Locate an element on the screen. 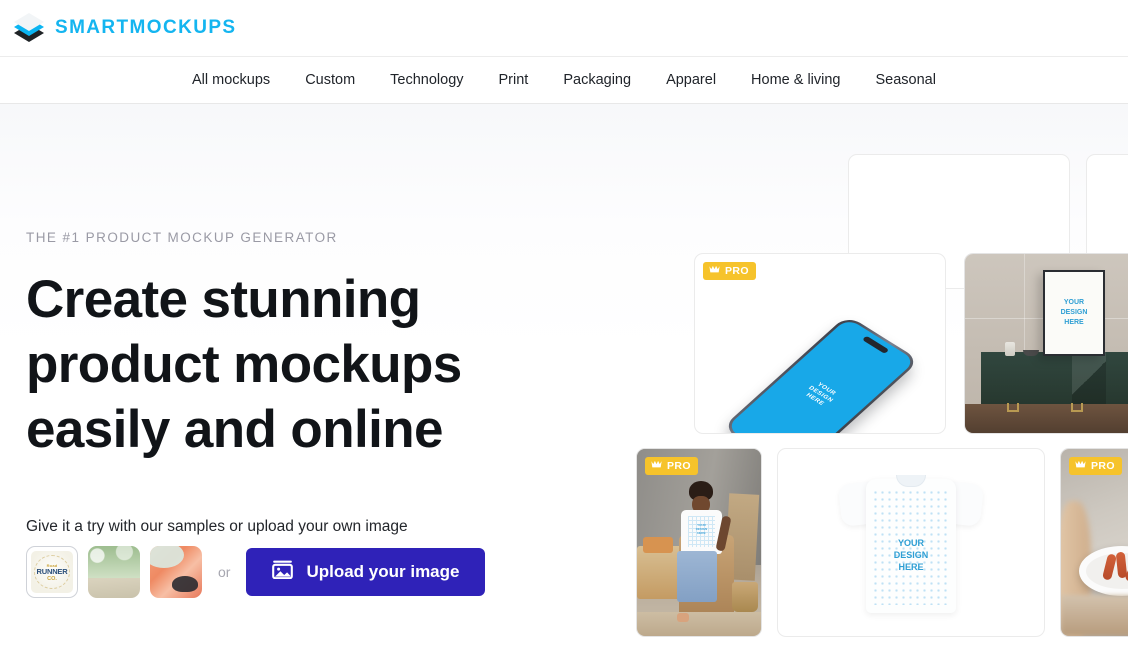  headline-line-1: Create stunning is located at coordinates (223, 299).